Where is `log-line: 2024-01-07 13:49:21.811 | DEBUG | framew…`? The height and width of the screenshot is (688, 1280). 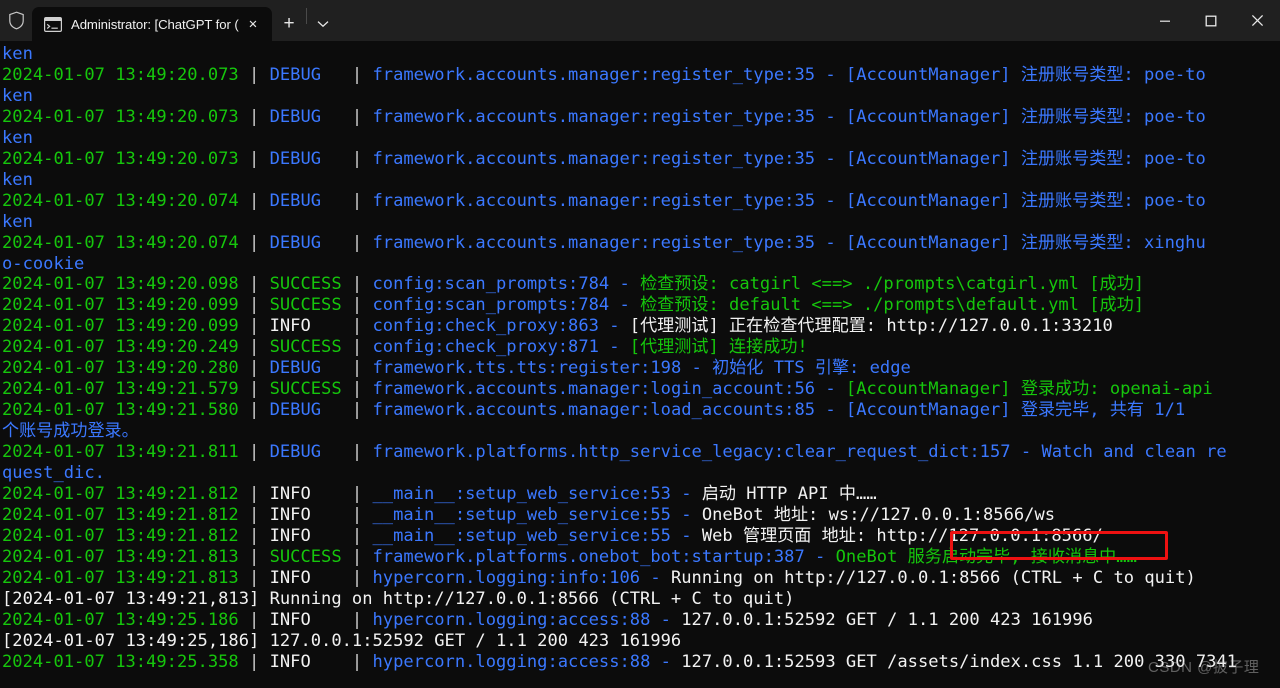 log-line: 2024-01-07 13:49:21.811 | DEBUG | framew… is located at coordinates (641, 452).